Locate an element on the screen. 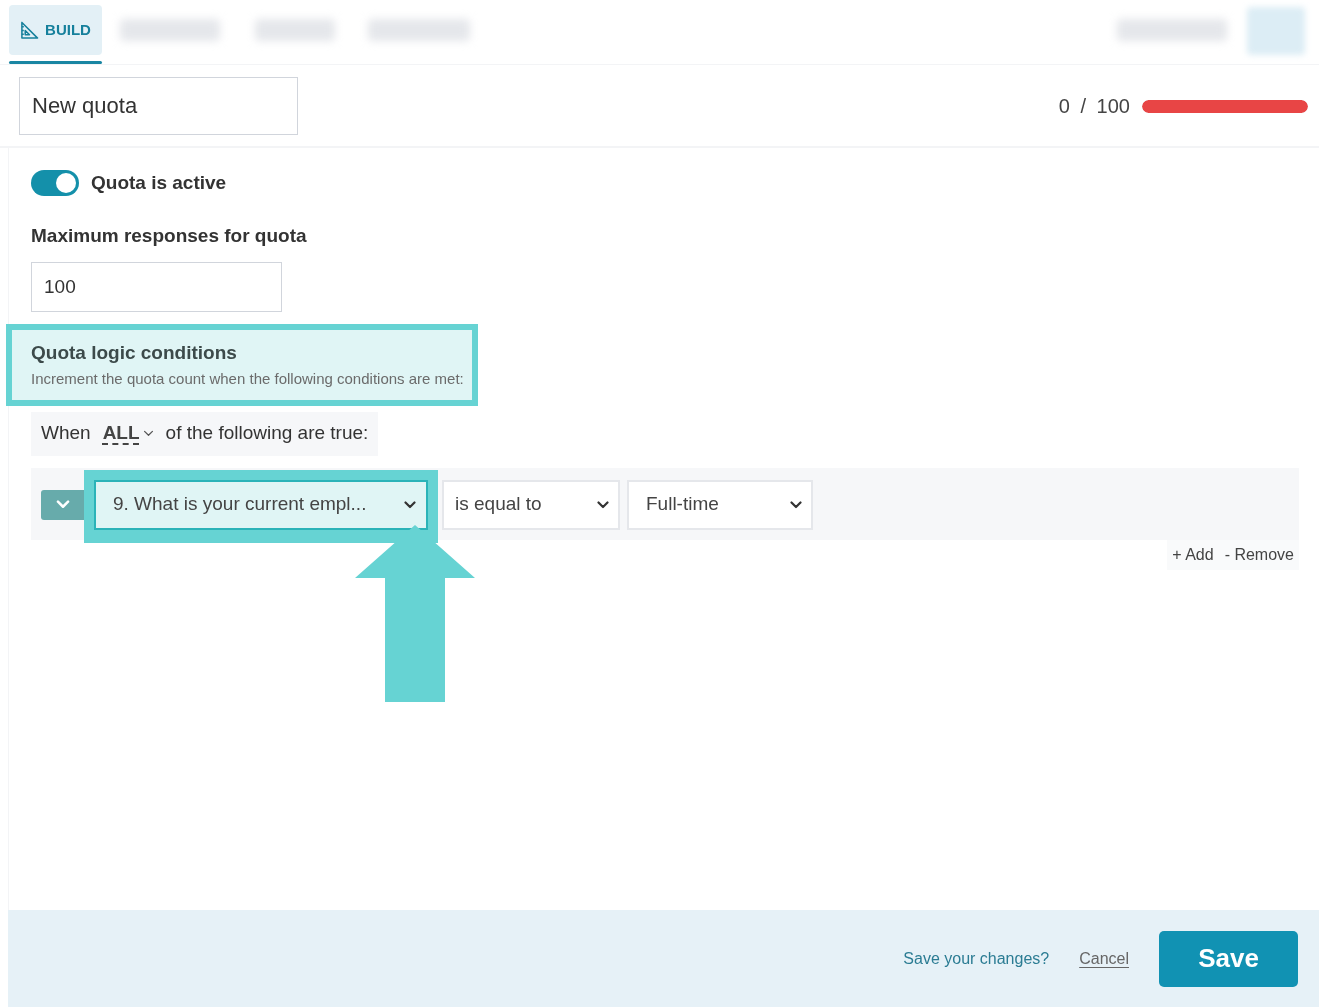  cancel-link: Cancel is located at coordinates (1104, 958).